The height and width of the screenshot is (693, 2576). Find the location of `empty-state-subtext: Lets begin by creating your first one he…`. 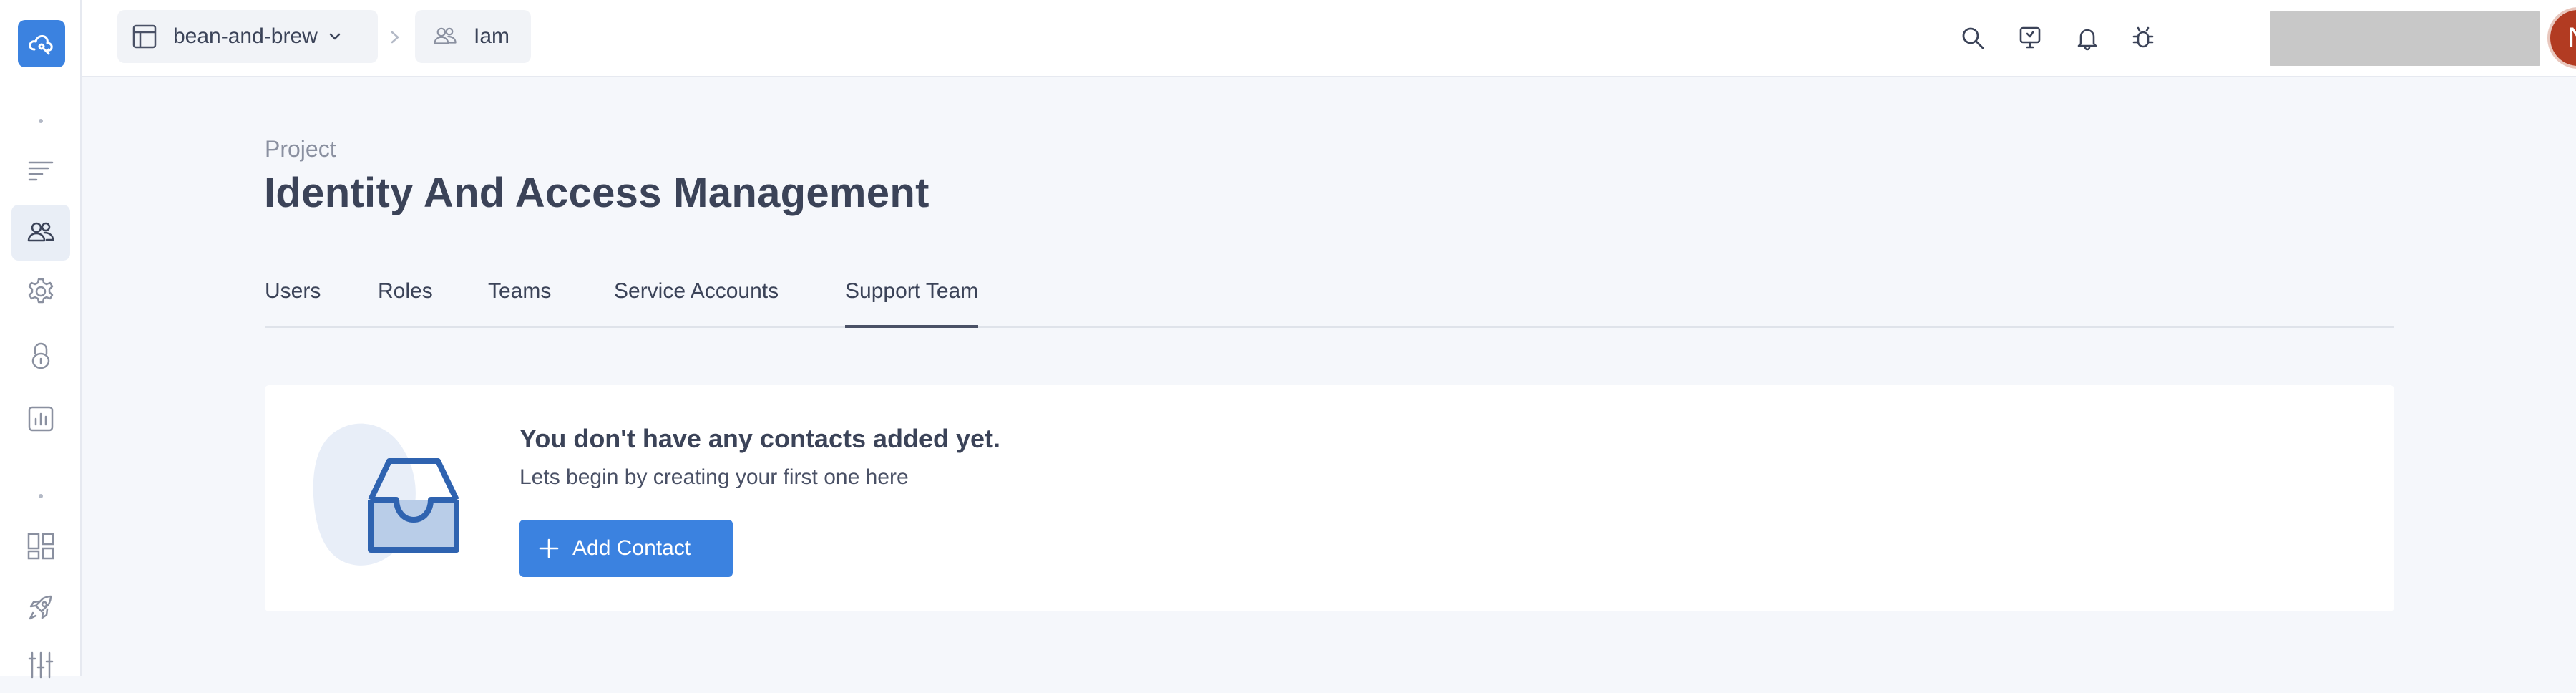

empty-state-subtext: Lets begin by creating your first one he… is located at coordinates (714, 477).